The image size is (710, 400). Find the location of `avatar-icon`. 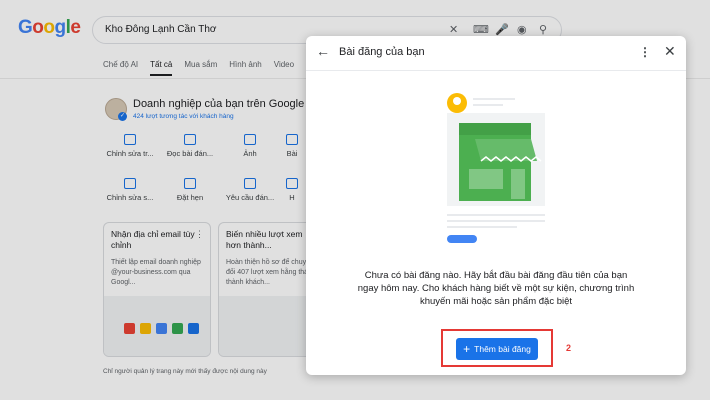

avatar-icon is located at coordinates (457, 103).